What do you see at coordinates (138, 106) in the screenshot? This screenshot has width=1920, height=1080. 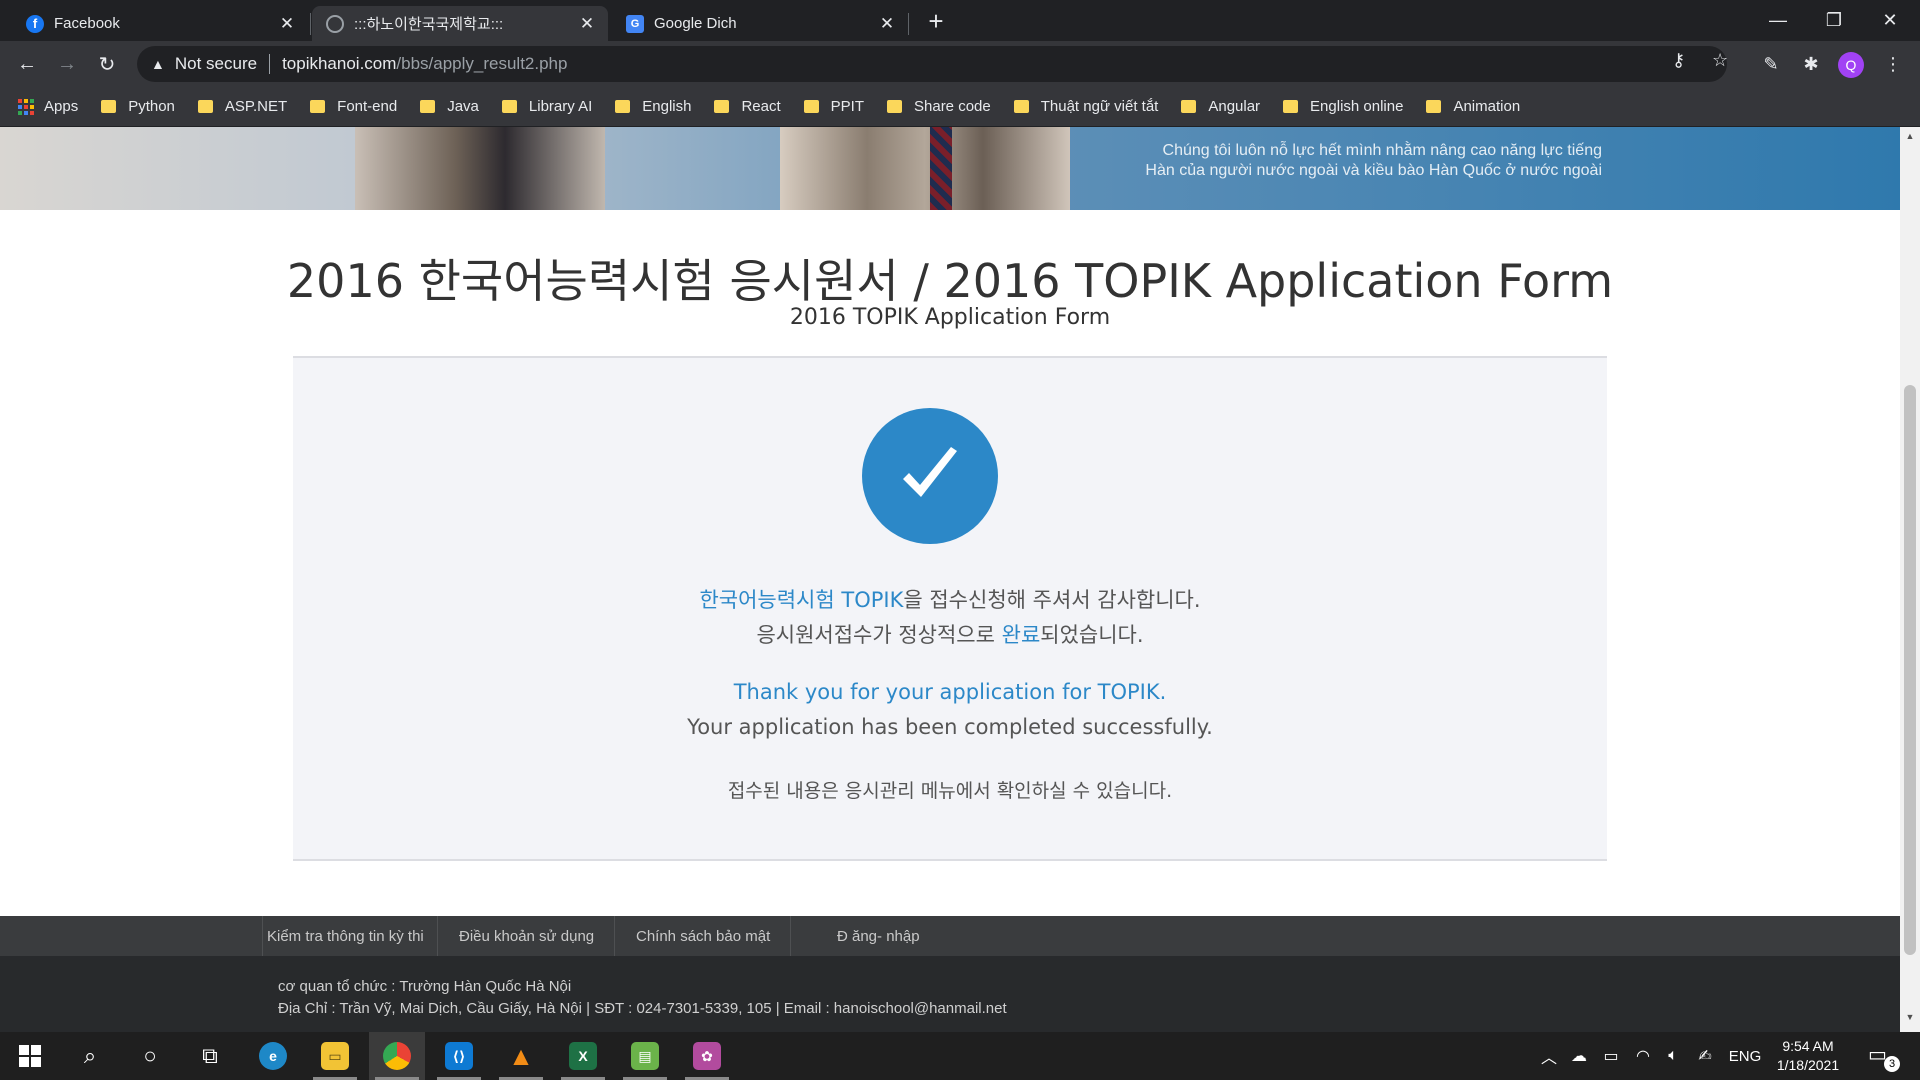 I see `bookmark-folder: Python` at bounding box center [138, 106].